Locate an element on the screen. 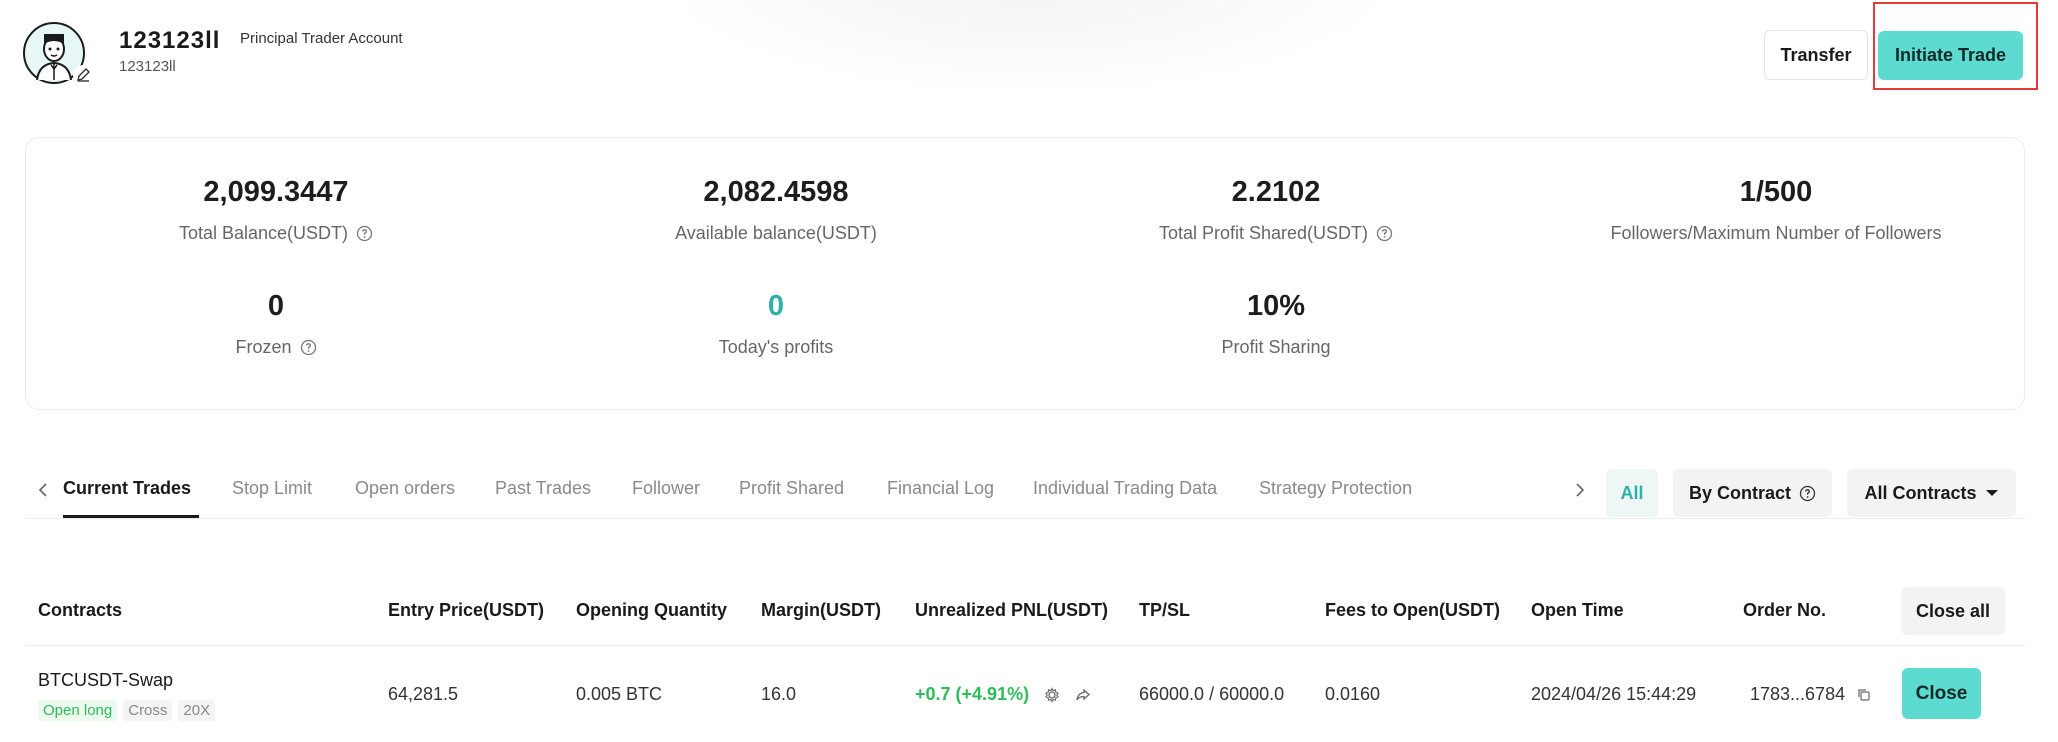 This screenshot has width=2058, height=742. stat-label: Frozen is located at coordinates (275, 347).